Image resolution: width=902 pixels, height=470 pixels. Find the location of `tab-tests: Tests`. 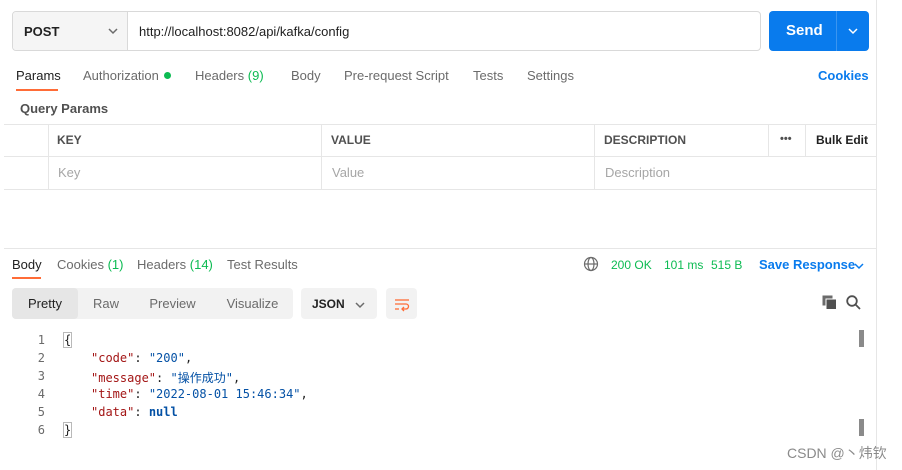

tab-tests: Tests is located at coordinates (488, 75).